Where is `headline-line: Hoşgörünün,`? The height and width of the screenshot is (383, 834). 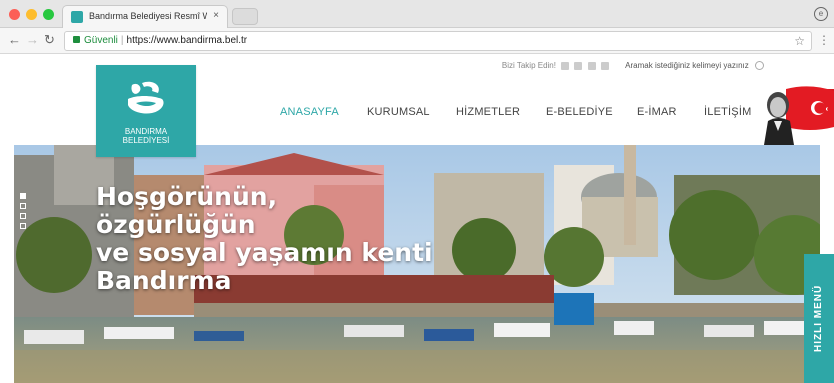
headline-line: Hoşgörünün, is located at coordinates (187, 196).